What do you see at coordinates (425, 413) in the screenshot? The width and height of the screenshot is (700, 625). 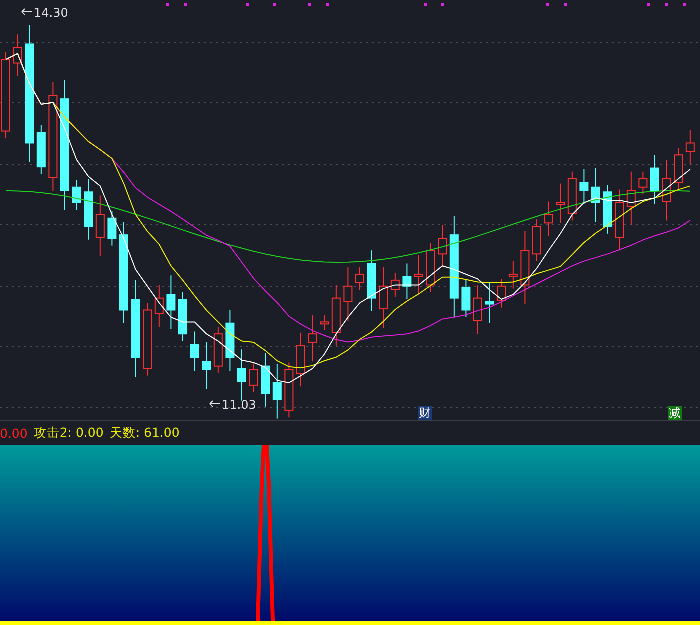 I see `signal-marker: 财` at bounding box center [425, 413].